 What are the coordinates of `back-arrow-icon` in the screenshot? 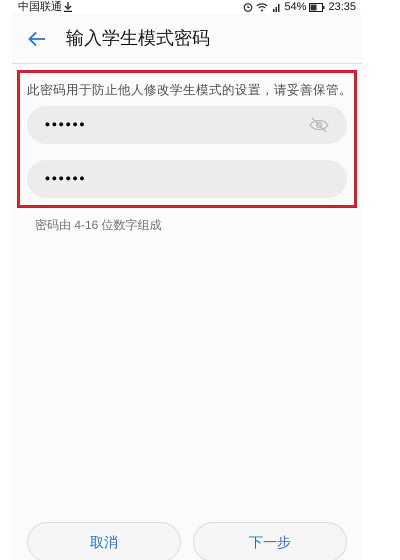 It's located at (37, 38).